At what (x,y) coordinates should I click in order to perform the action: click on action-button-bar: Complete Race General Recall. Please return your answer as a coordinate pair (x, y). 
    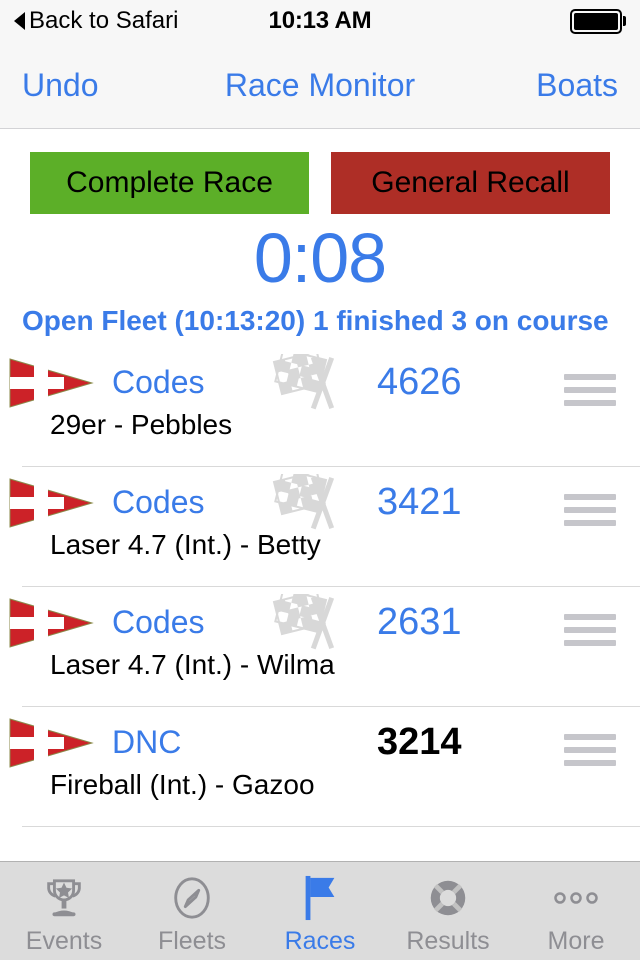
    Looking at the image, I should click on (320, 171).